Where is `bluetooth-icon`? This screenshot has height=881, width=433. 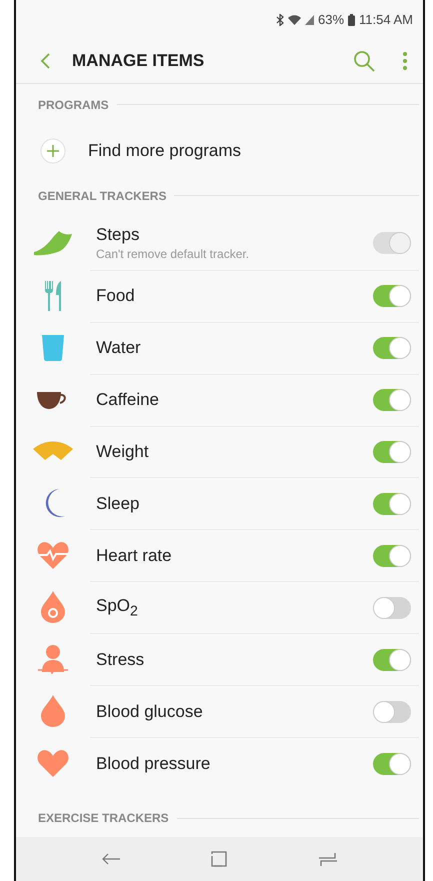 bluetooth-icon is located at coordinates (280, 20).